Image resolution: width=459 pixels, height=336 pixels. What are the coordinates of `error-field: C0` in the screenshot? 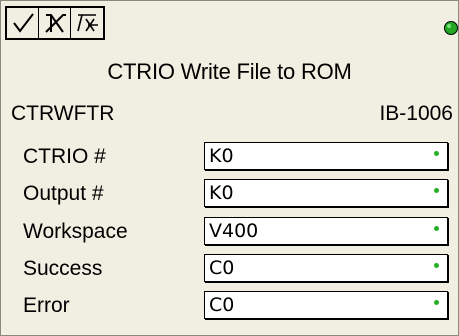 It's located at (326, 305).